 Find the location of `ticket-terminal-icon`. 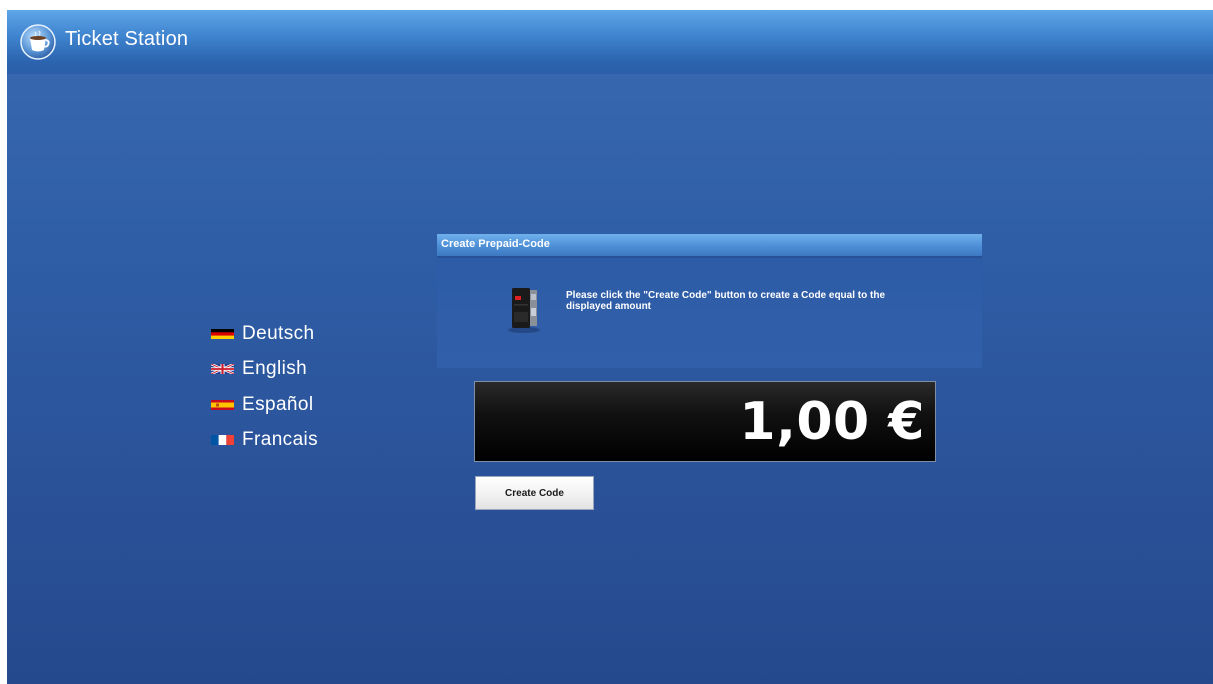

ticket-terminal-icon is located at coordinates (524, 310).